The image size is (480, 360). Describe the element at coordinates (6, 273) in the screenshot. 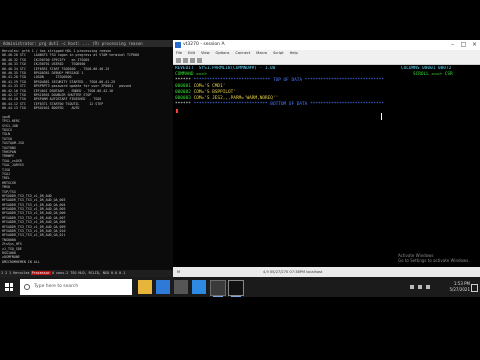

I see `console-status-item: 1 2 1` at that location.